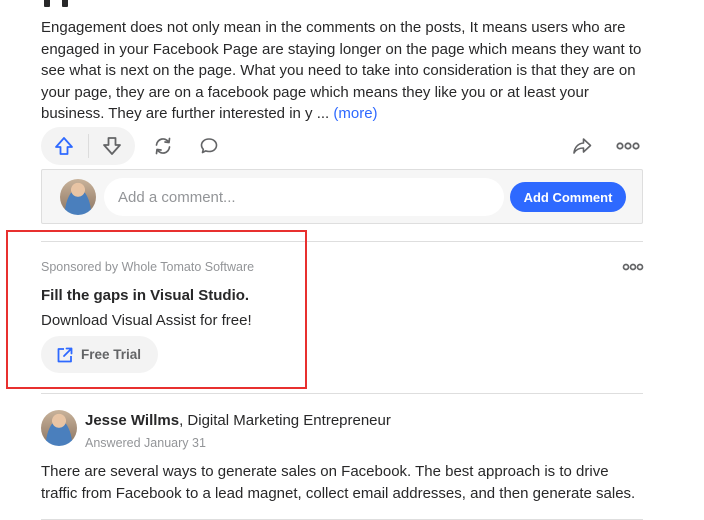 The width and height of the screenshot is (704, 520). Describe the element at coordinates (342, 146) in the screenshot. I see `post-action-bar` at that location.